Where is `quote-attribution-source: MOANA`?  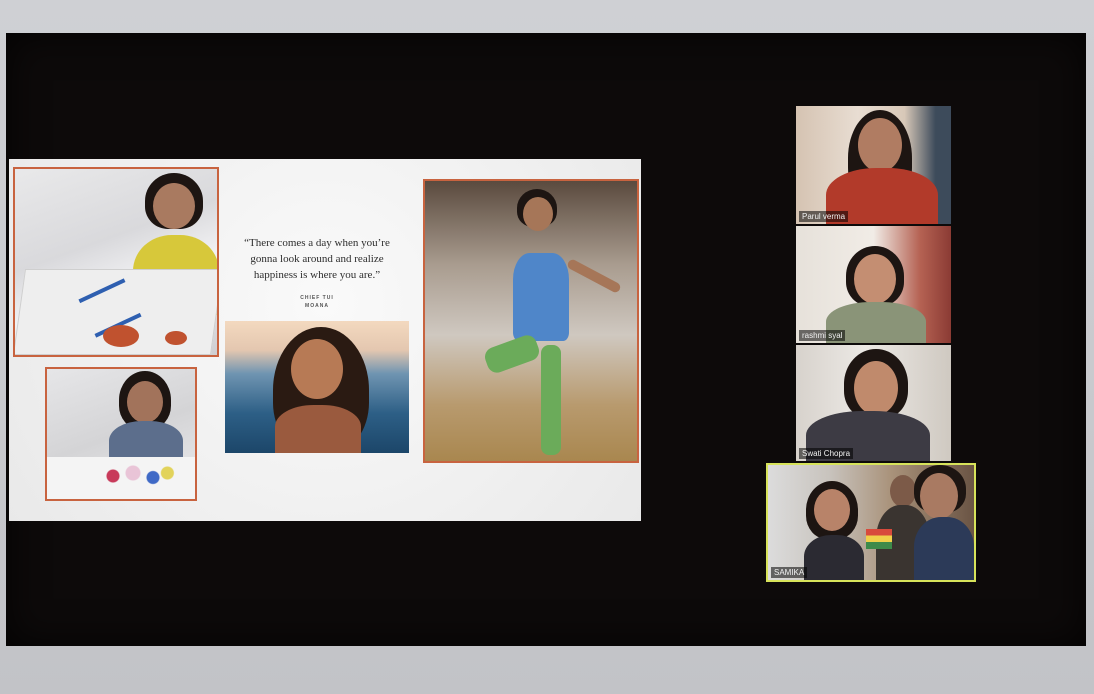
quote-attribution-source: MOANA is located at coordinates (317, 306).